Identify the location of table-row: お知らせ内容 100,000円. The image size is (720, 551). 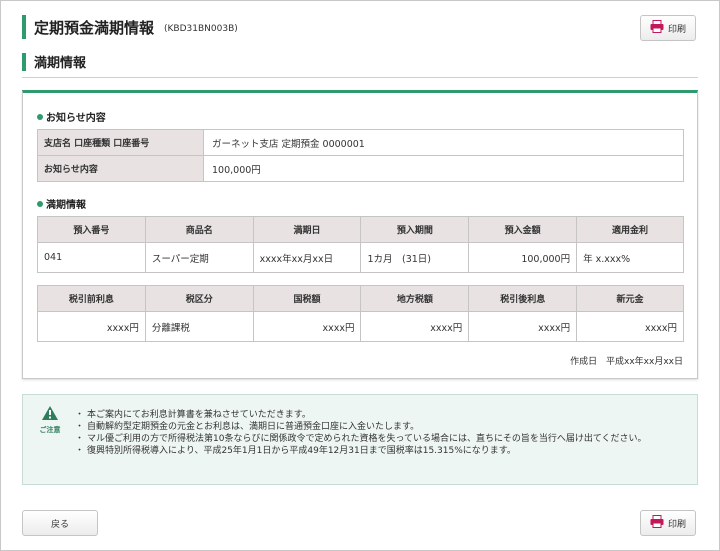
(360, 168).